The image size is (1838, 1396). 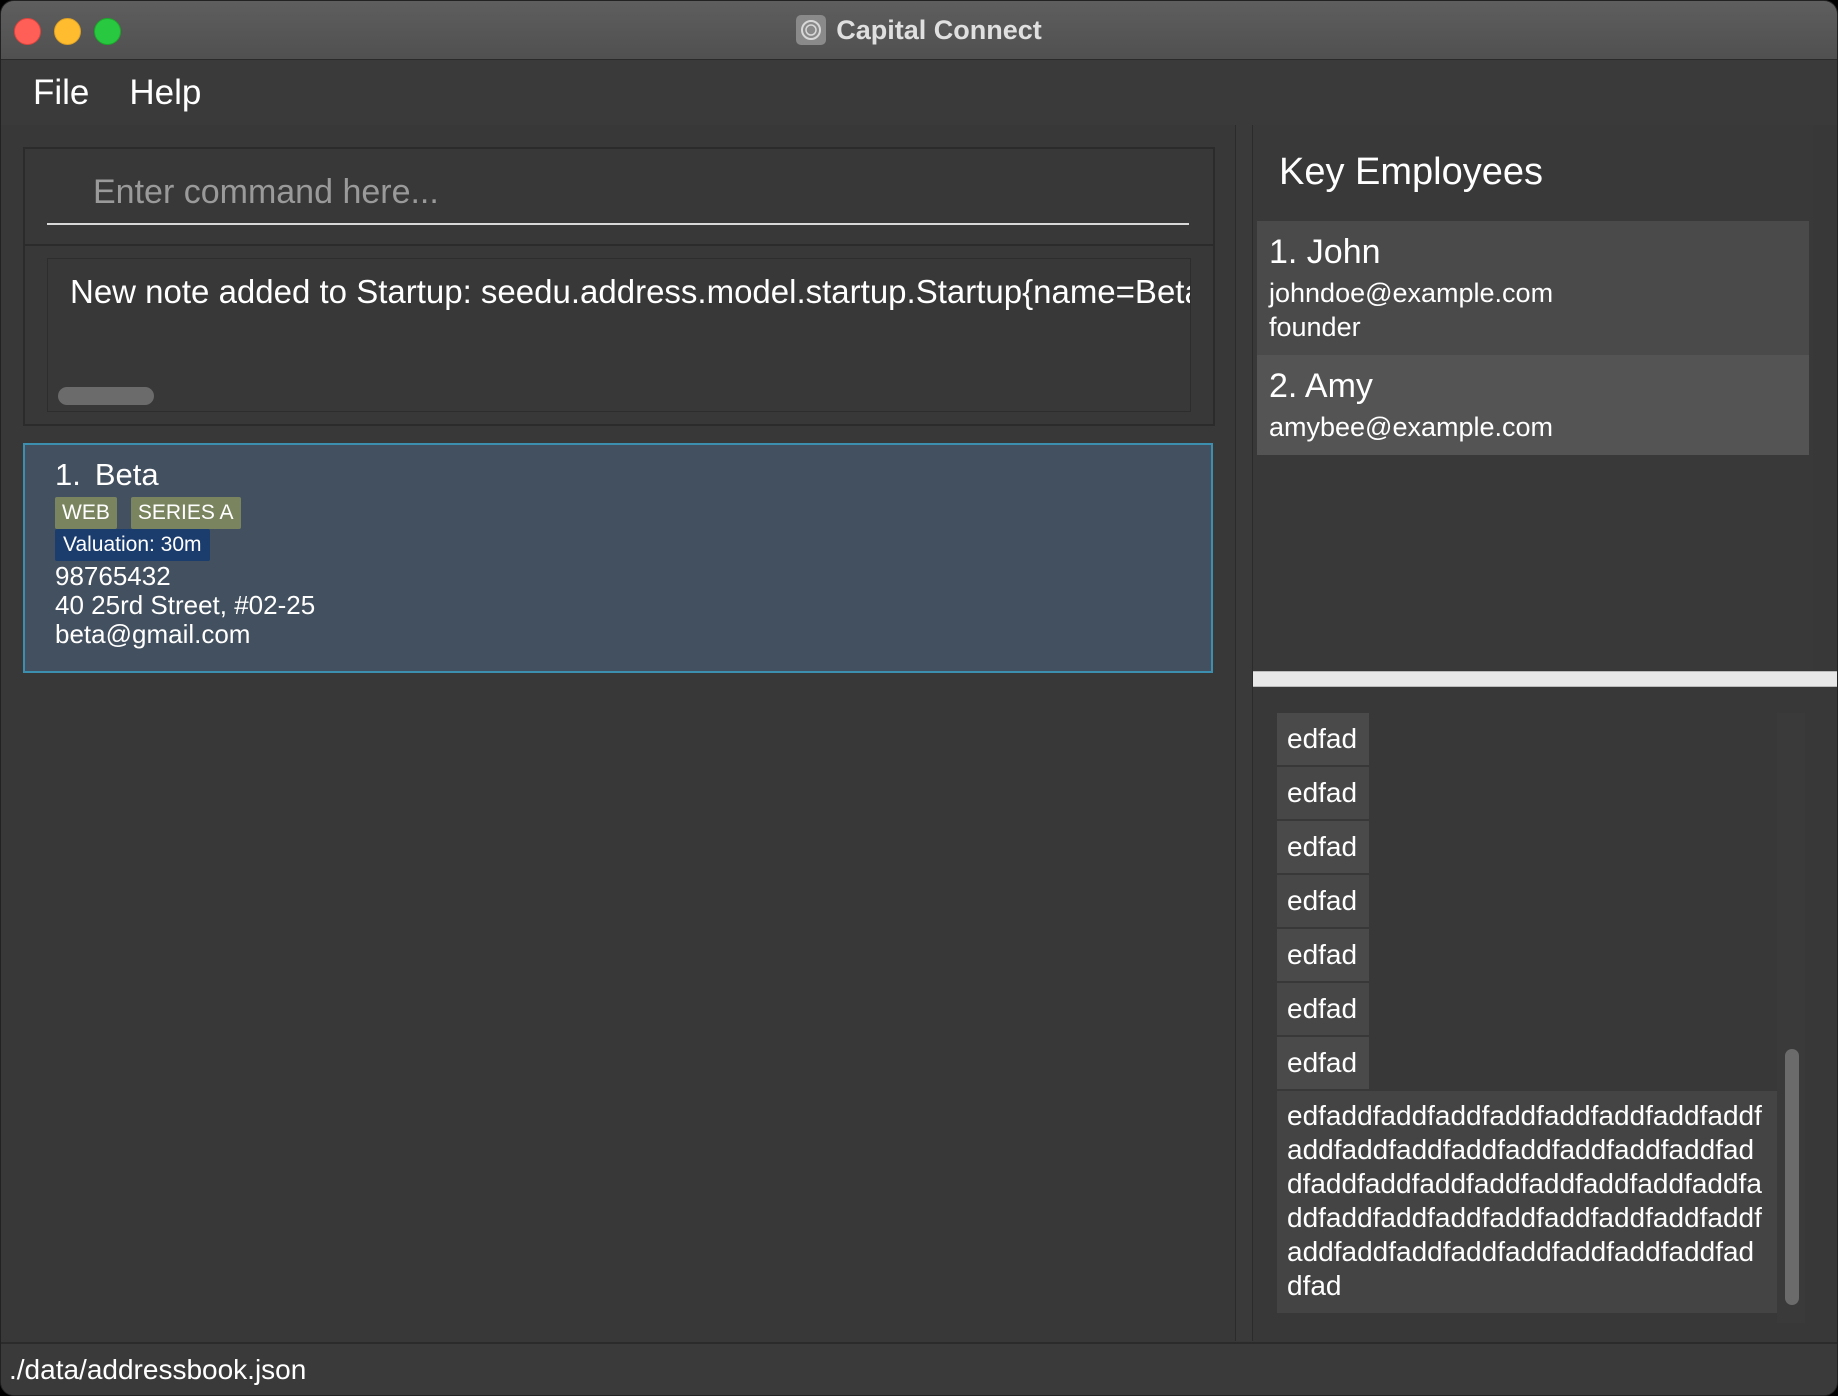 I want to click on command-box, so click(x=619, y=197).